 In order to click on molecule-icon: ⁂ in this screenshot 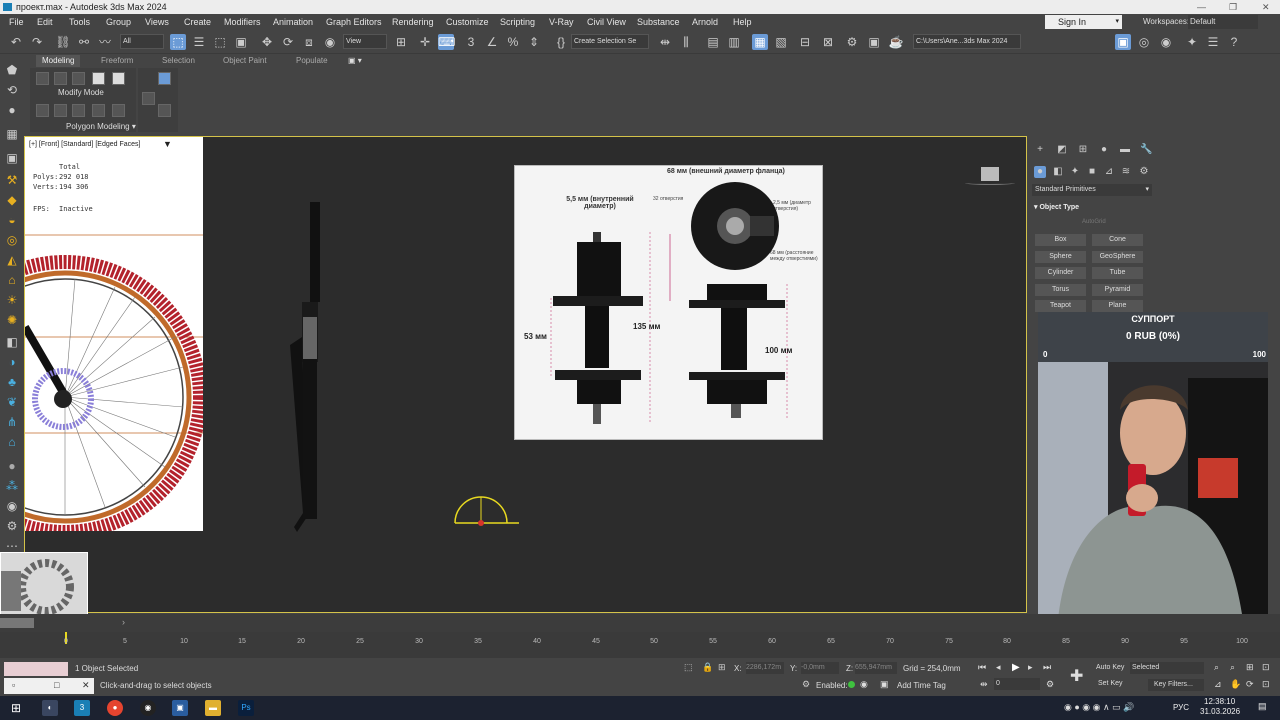, I will do `click(12, 486)`.